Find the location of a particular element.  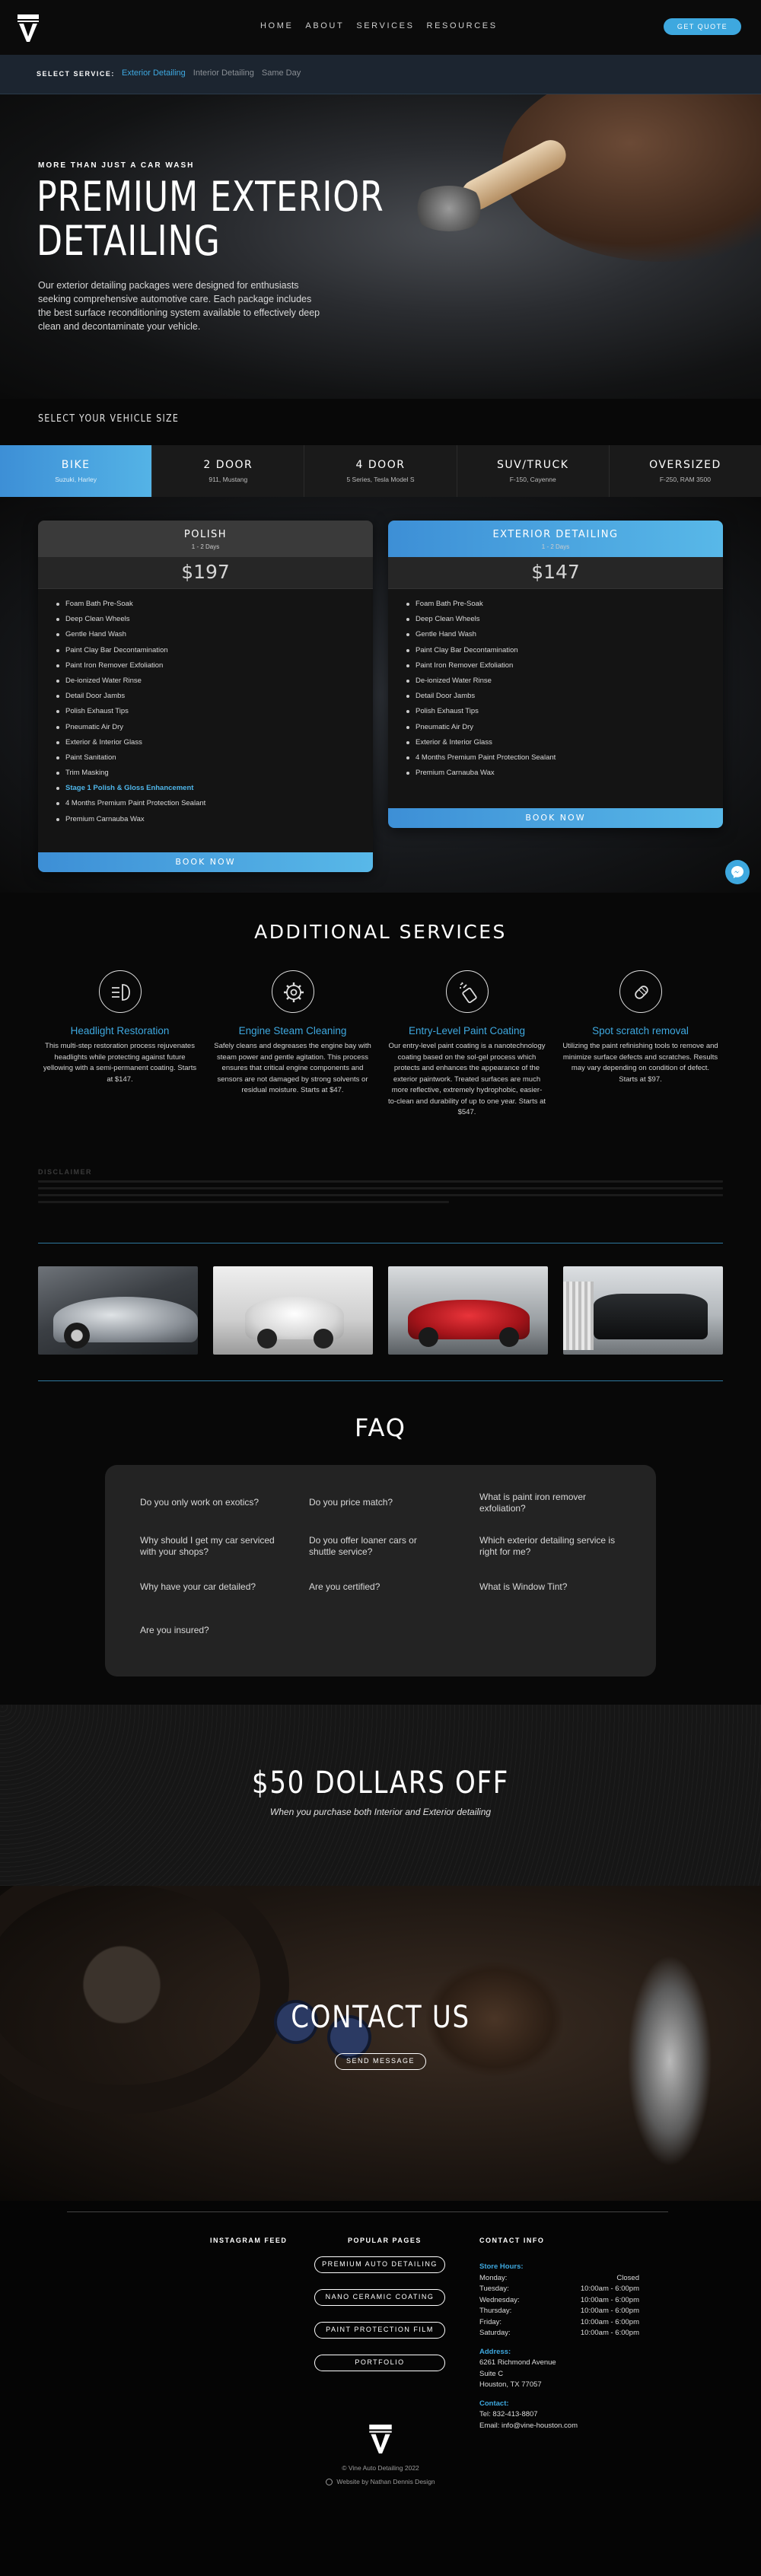

divider is located at coordinates (380, 1380).